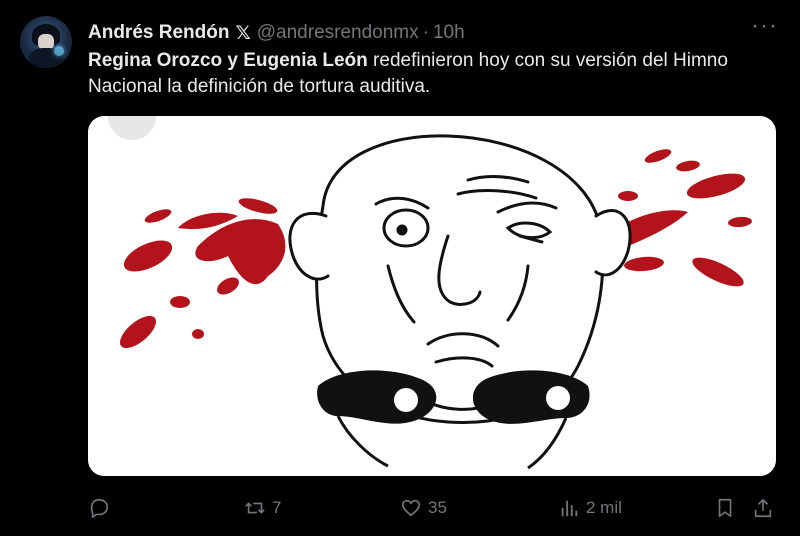  I want to click on author-name: Andrés Rendón, so click(158, 33).